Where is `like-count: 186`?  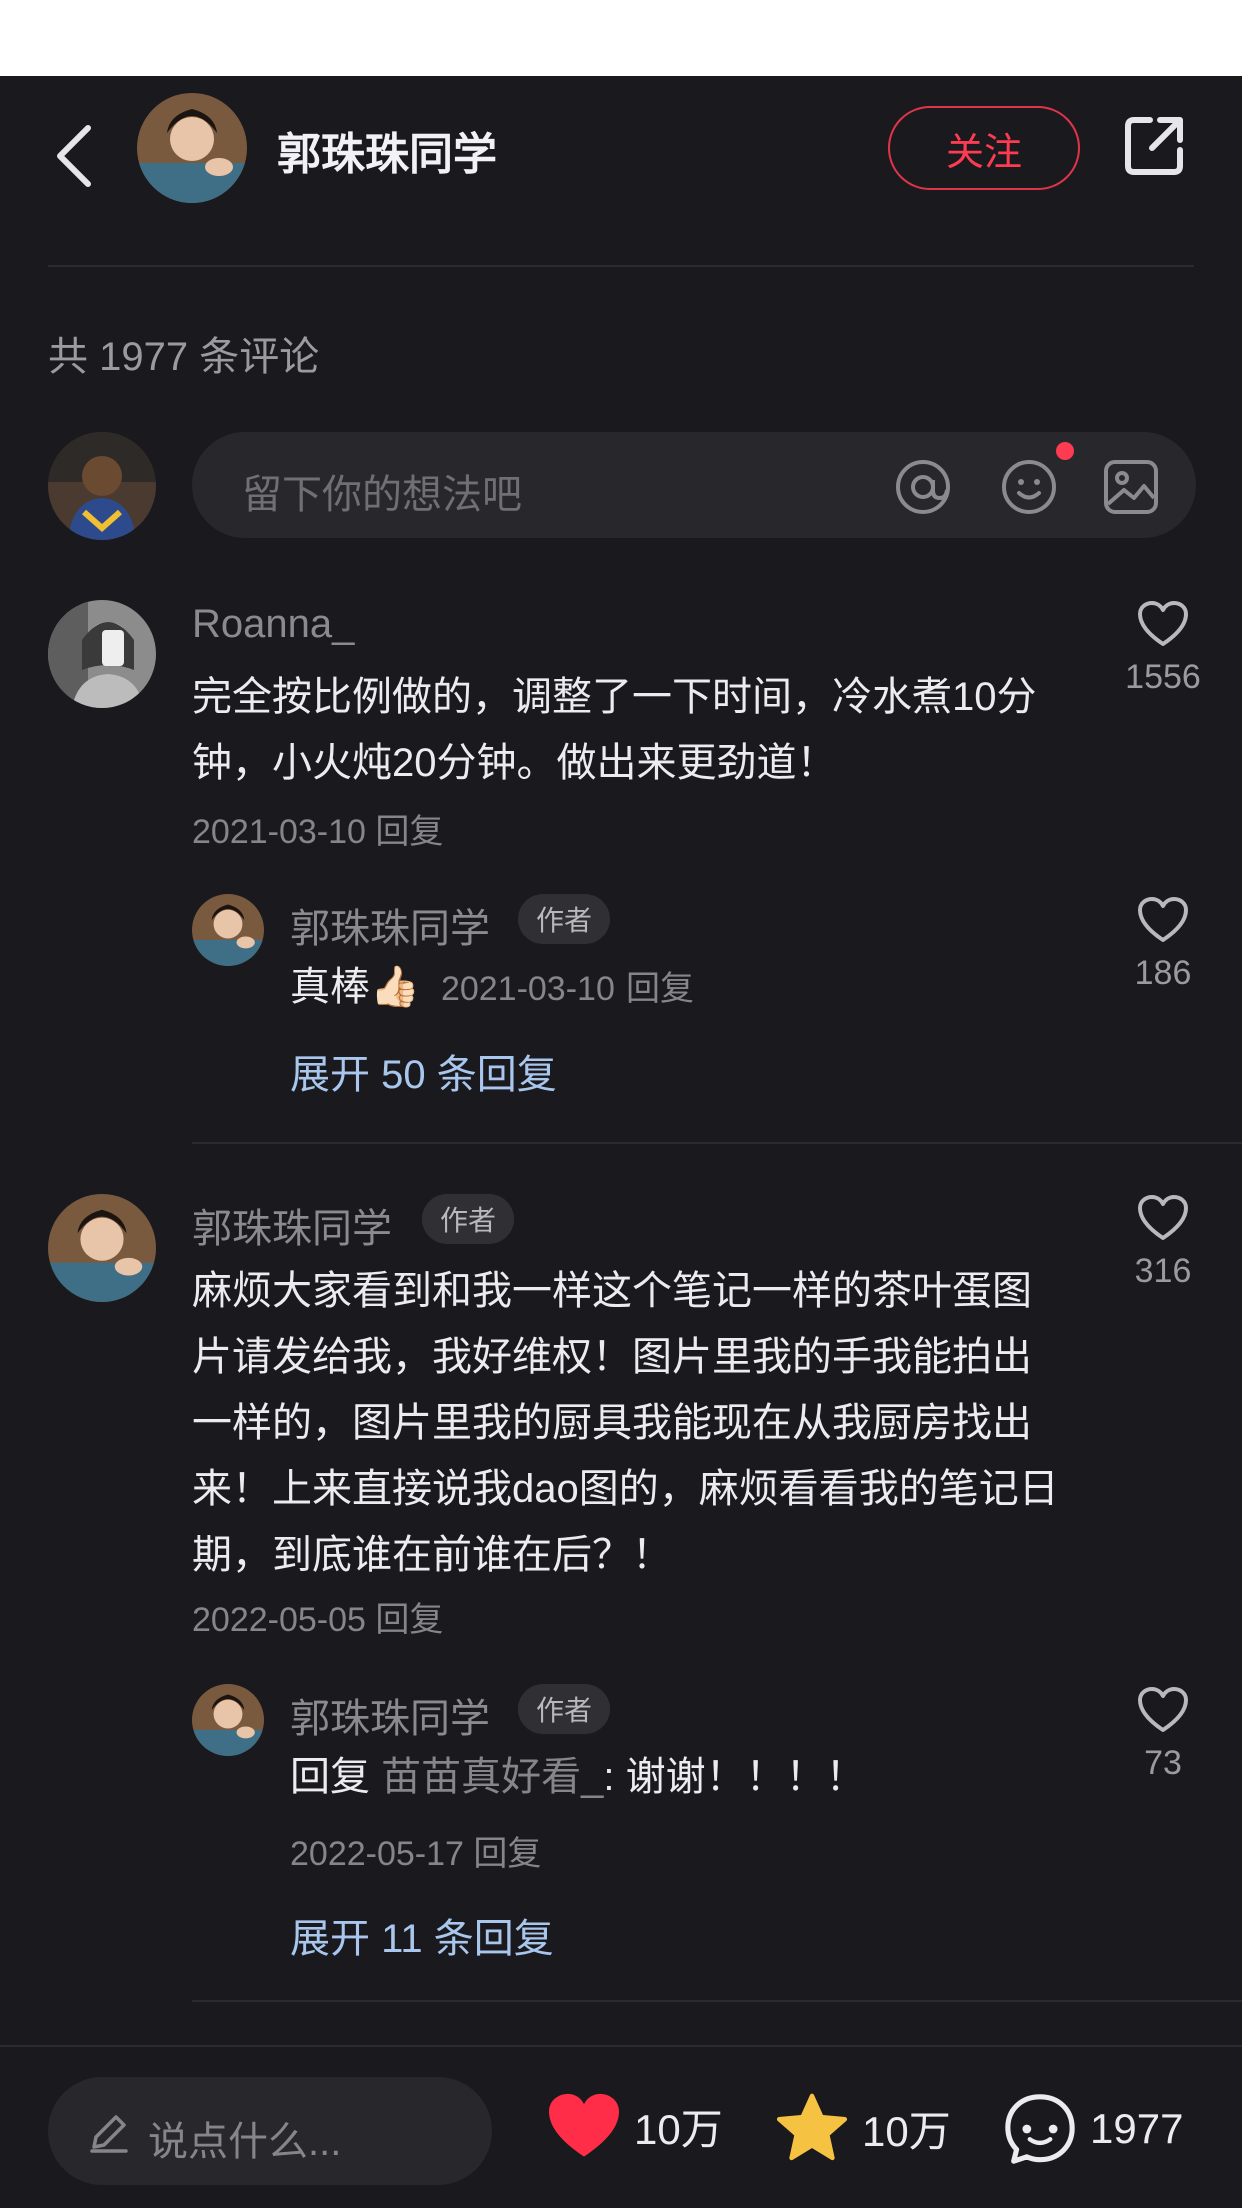 like-count: 186 is located at coordinates (1163, 973).